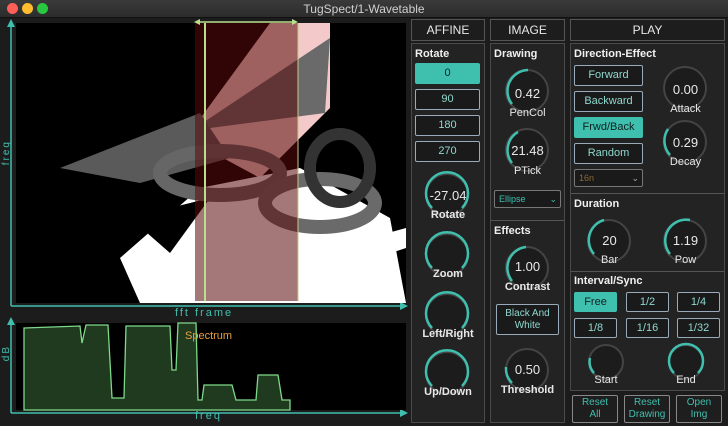 Image resolution: width=728 pixels, height=426 pixels. Describe the element at coordinates (597, 204) in the screenshot. I see `duration-section-title: Duration` at that location.